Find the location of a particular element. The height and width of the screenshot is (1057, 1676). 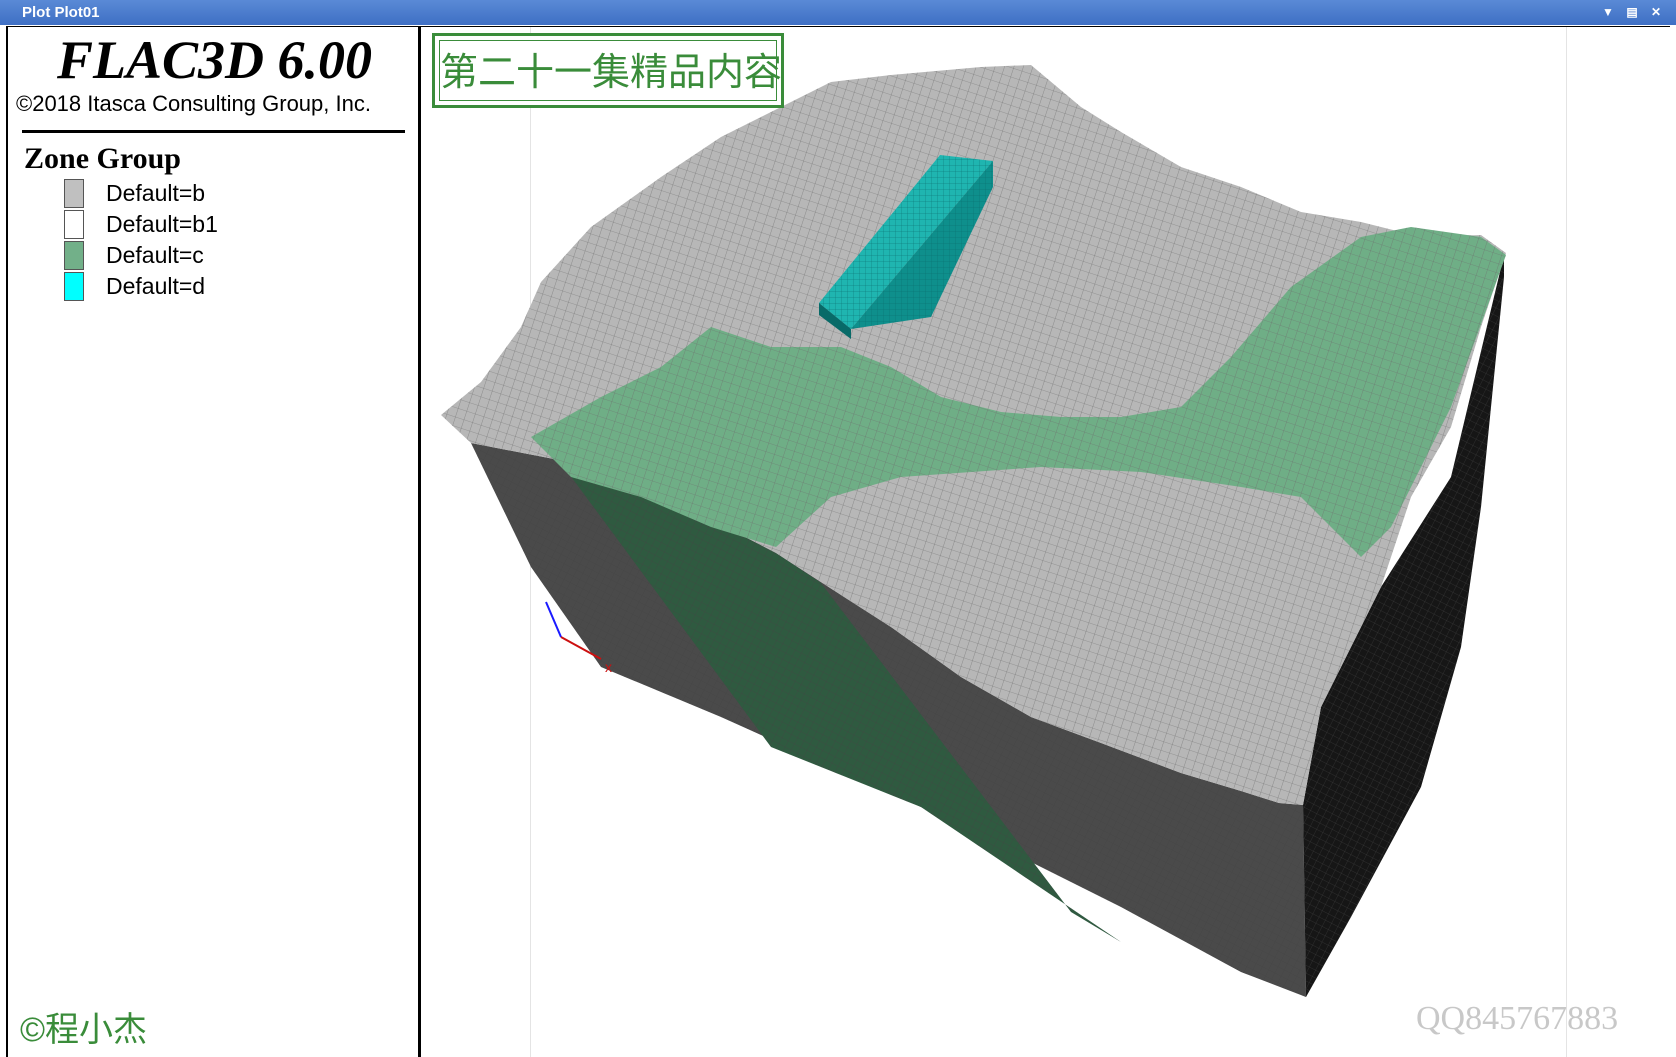

stamp-box: 第二十一集精品内容 is located at coordinates (608, 70).